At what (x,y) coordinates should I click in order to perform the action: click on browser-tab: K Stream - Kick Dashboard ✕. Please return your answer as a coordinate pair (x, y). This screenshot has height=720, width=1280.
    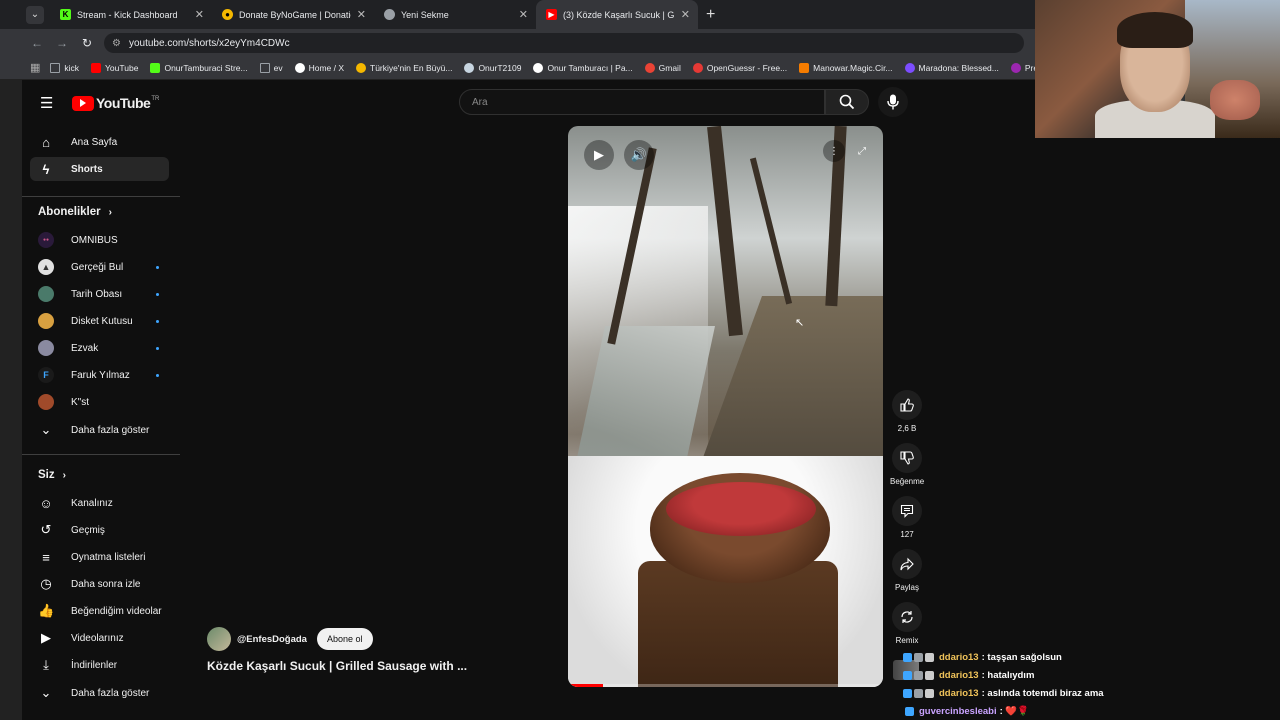
    Looking at the image, I should click on (131, 14).